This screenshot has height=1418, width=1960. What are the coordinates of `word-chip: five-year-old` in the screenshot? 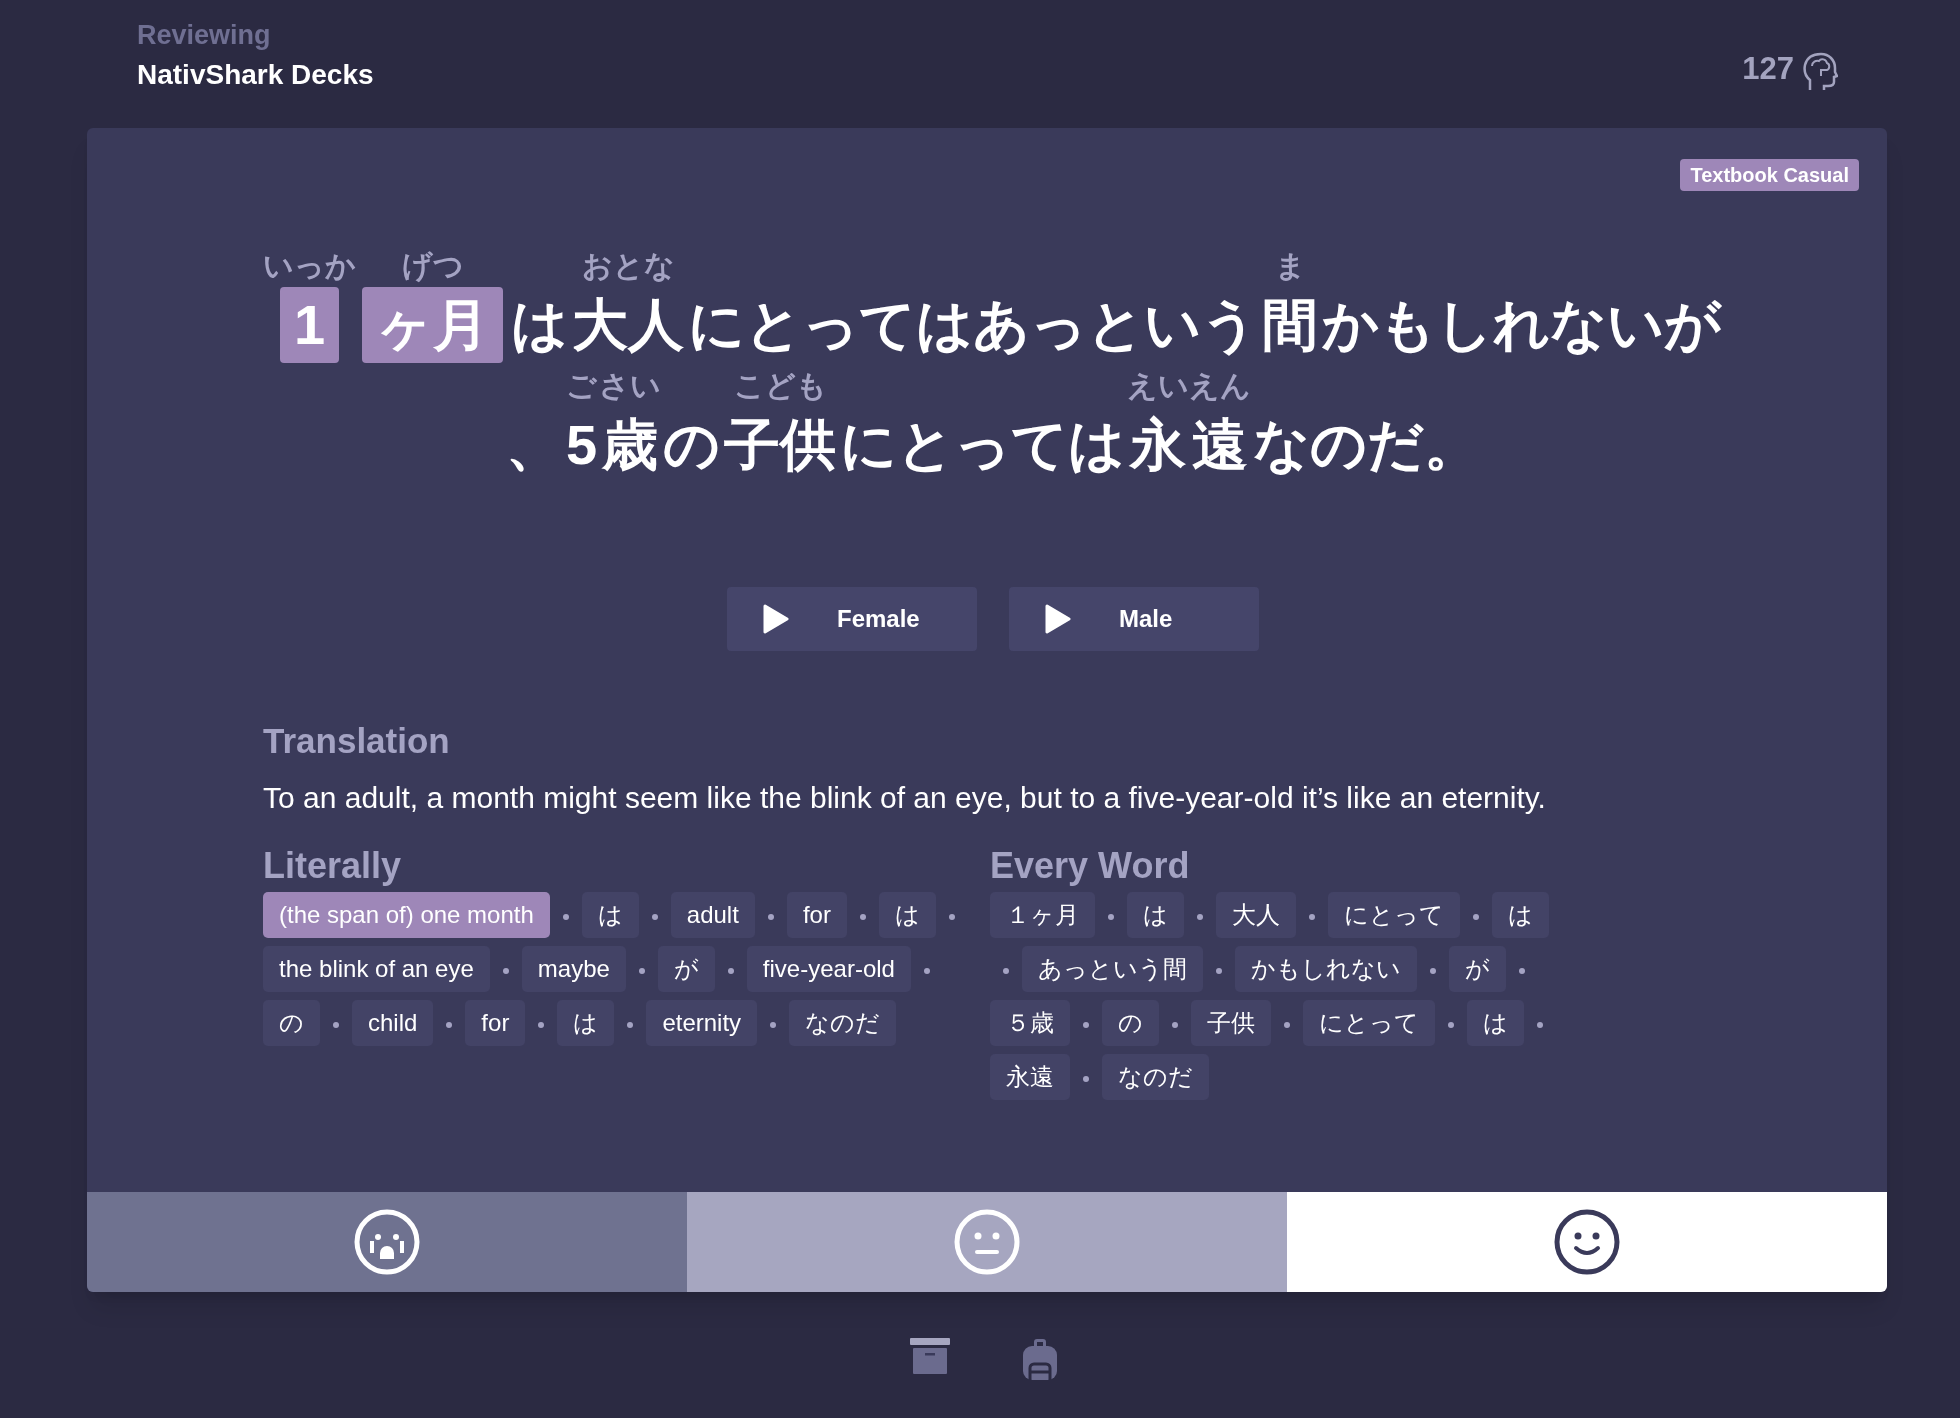 It's located at (828, 968).